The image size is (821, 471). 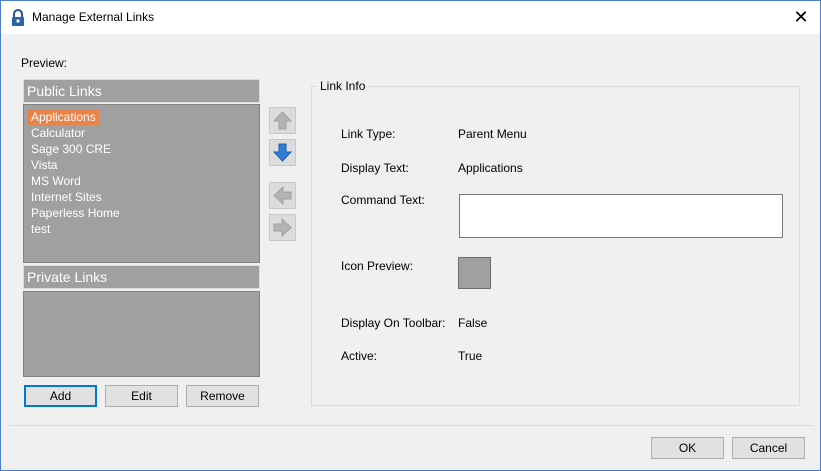 I want to click on list-item: test, so click(x=40, y=229).